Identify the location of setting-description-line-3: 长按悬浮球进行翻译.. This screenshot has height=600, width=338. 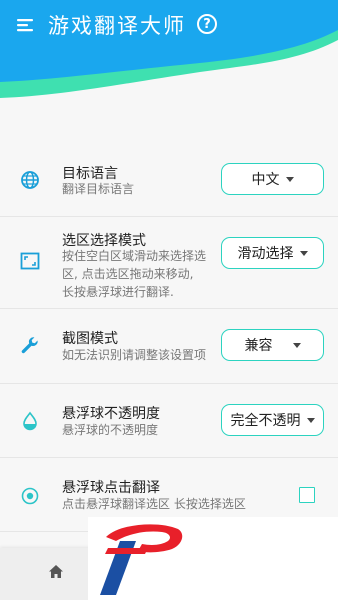
(118, 292).